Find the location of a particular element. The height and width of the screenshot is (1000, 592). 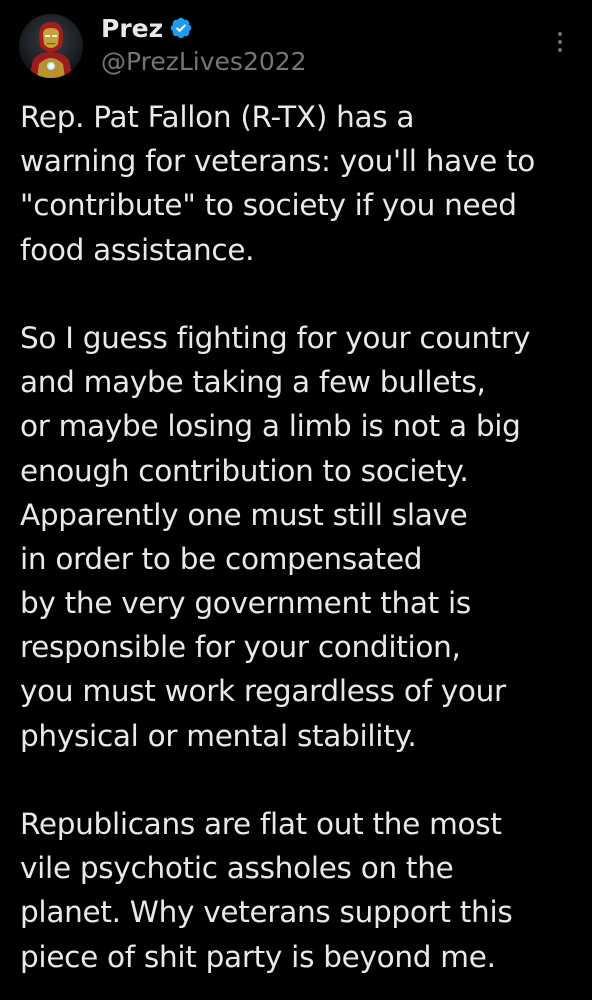

tweet-line: planet. Why veterans support this is located at coordinates (266, 912).